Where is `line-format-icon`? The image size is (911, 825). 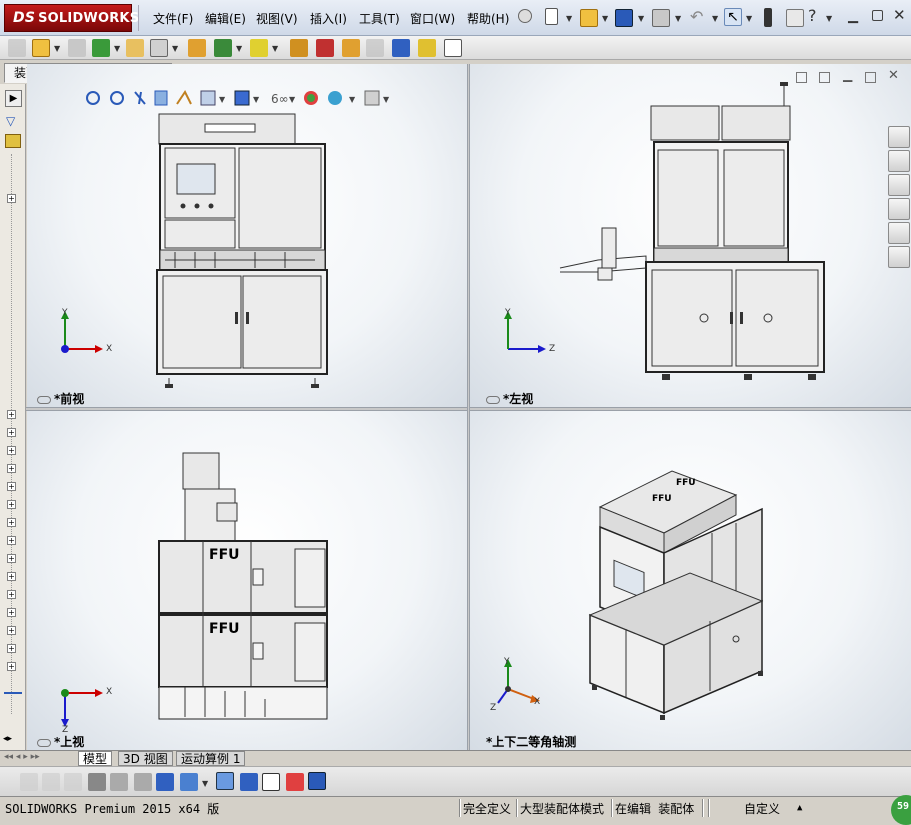
line-format-icon is located at coordinates (97, 782).